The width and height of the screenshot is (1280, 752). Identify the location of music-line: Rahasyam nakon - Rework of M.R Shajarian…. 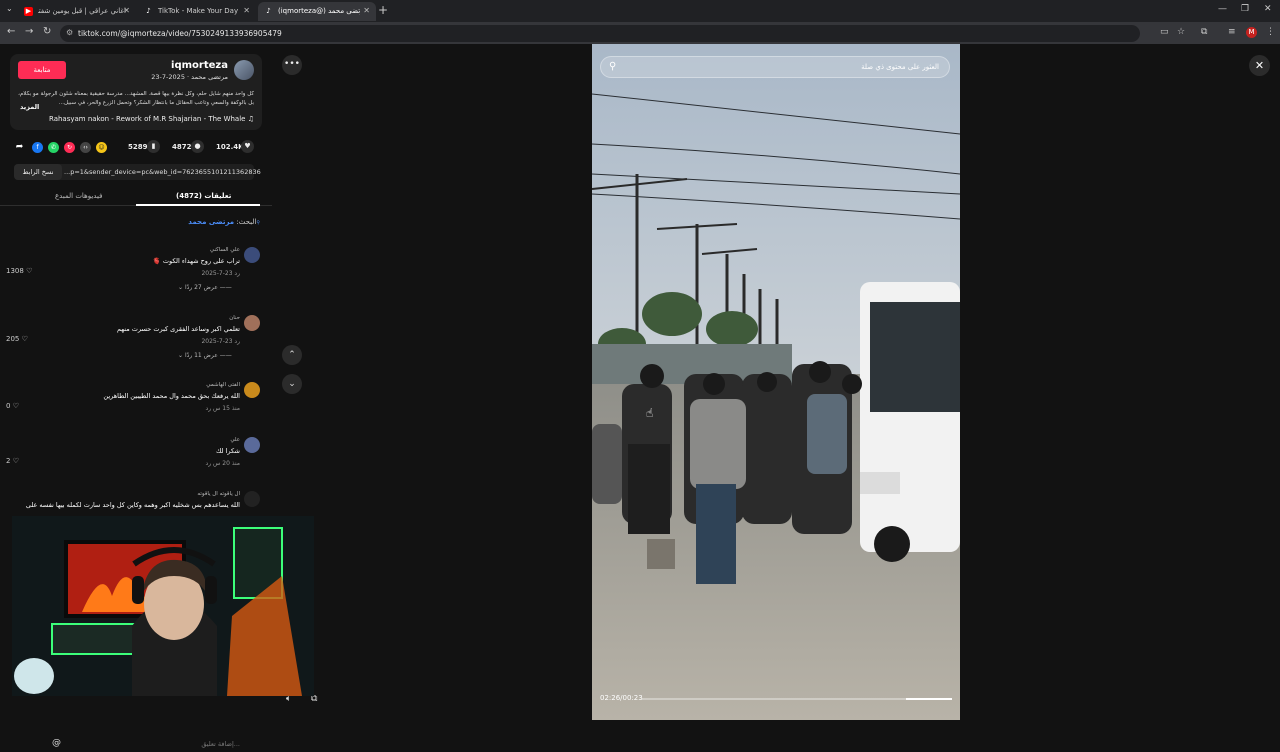
(151, 119).